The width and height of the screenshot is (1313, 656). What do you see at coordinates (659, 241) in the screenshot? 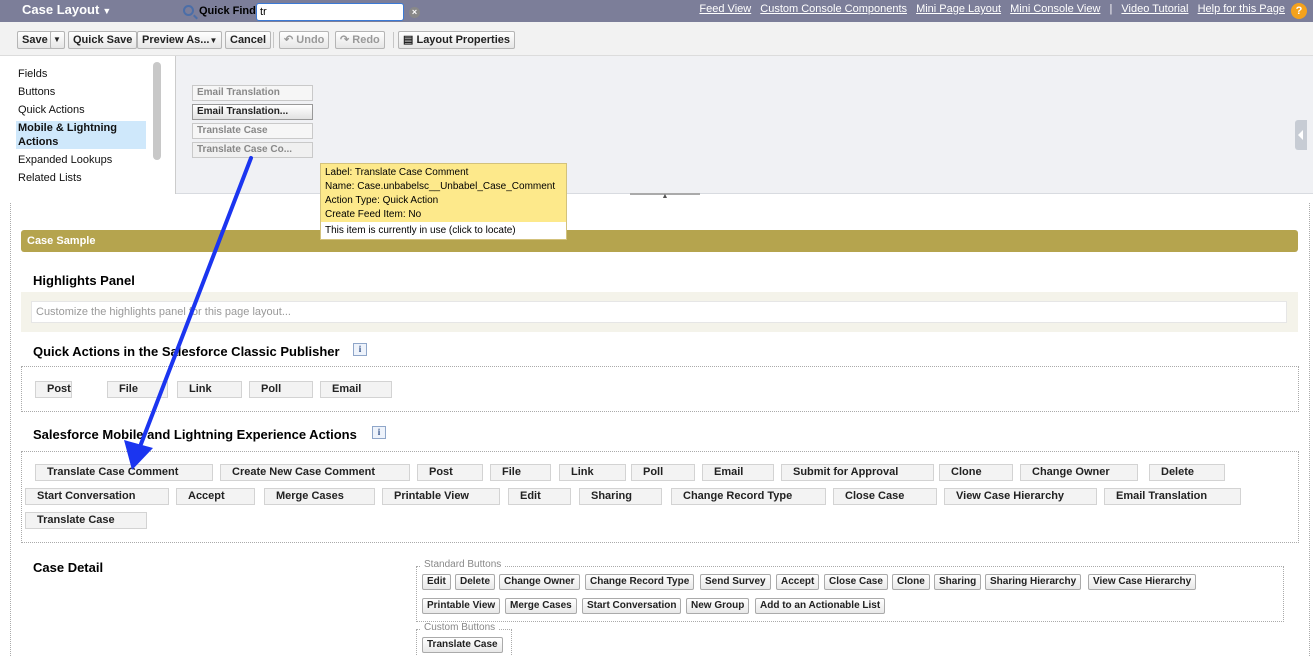
I see `case-sample-bar: Case Sample` at bounding box center [659, 241].